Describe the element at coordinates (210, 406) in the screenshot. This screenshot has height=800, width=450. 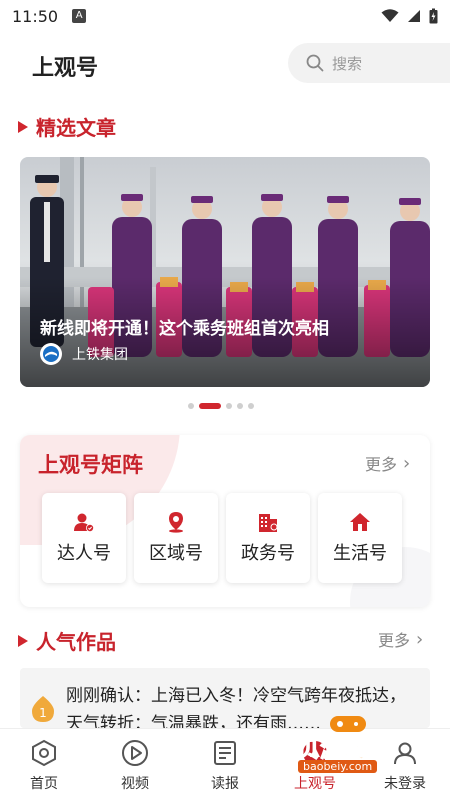
I see `carousel-dot-active` at that location.